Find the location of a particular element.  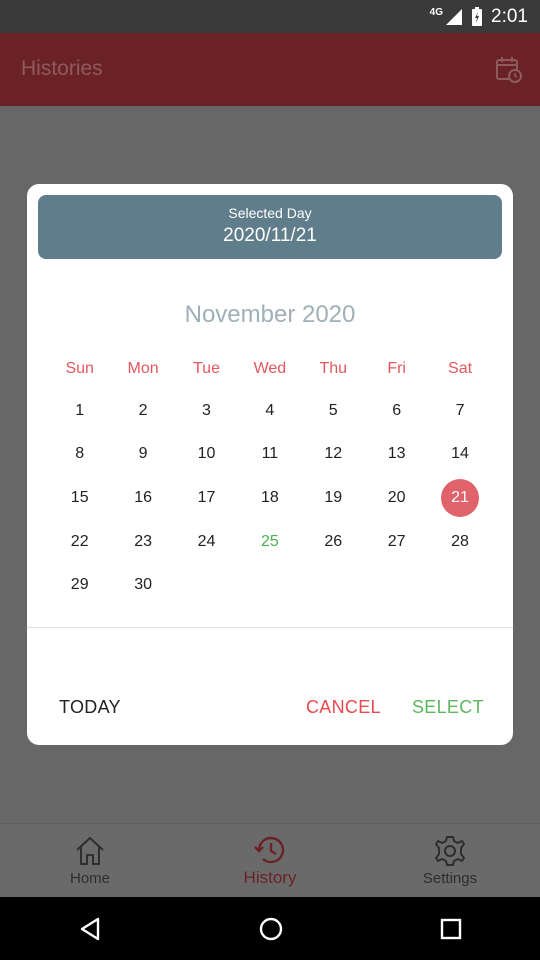

calendar-day: 17 is located at coordinates (206, 498).